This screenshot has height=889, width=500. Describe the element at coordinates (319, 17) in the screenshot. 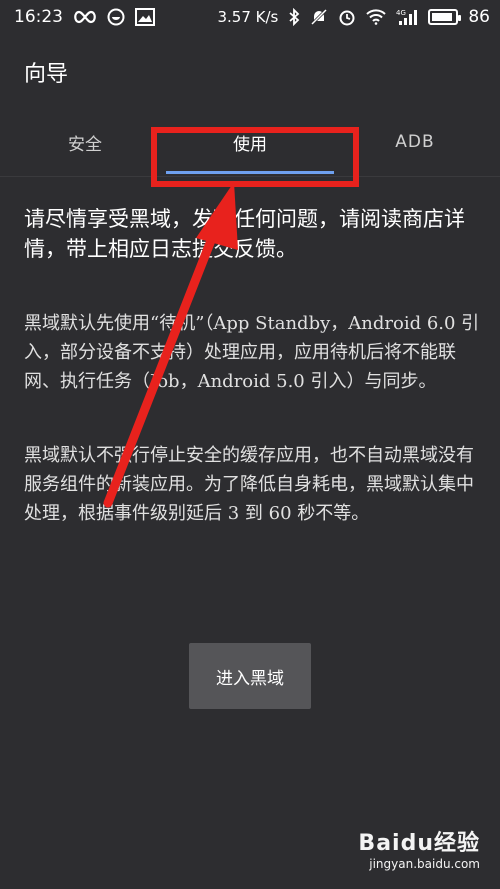

I see `mute-bell-icon` at that location.